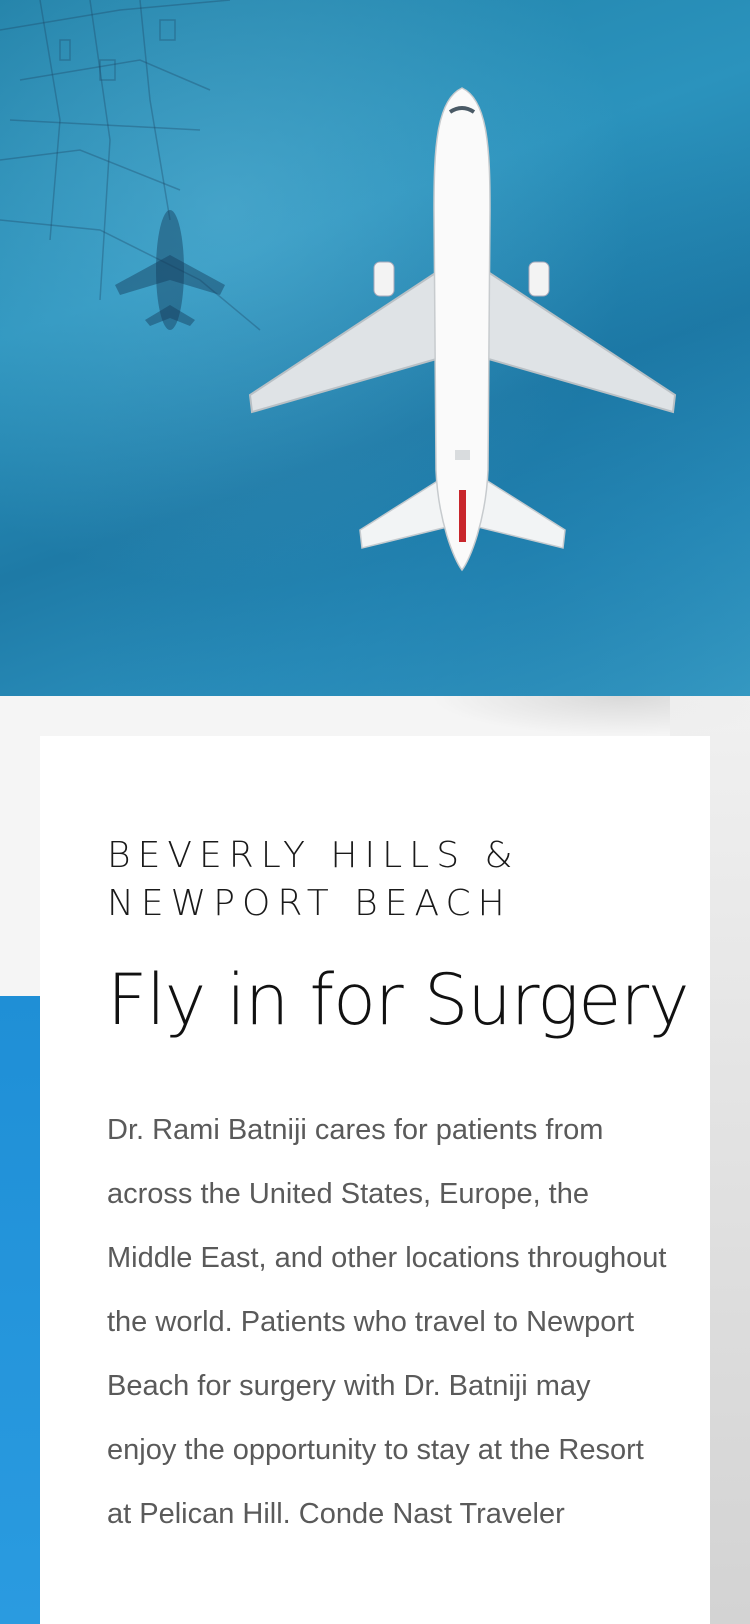 The height and width of the screenshot is (1624, 750). What do you see at coordinates (309, 903) in the screenshot?
I see `kicker-line-2: NEWPORT BEACH` at bounding box center [309, 903].